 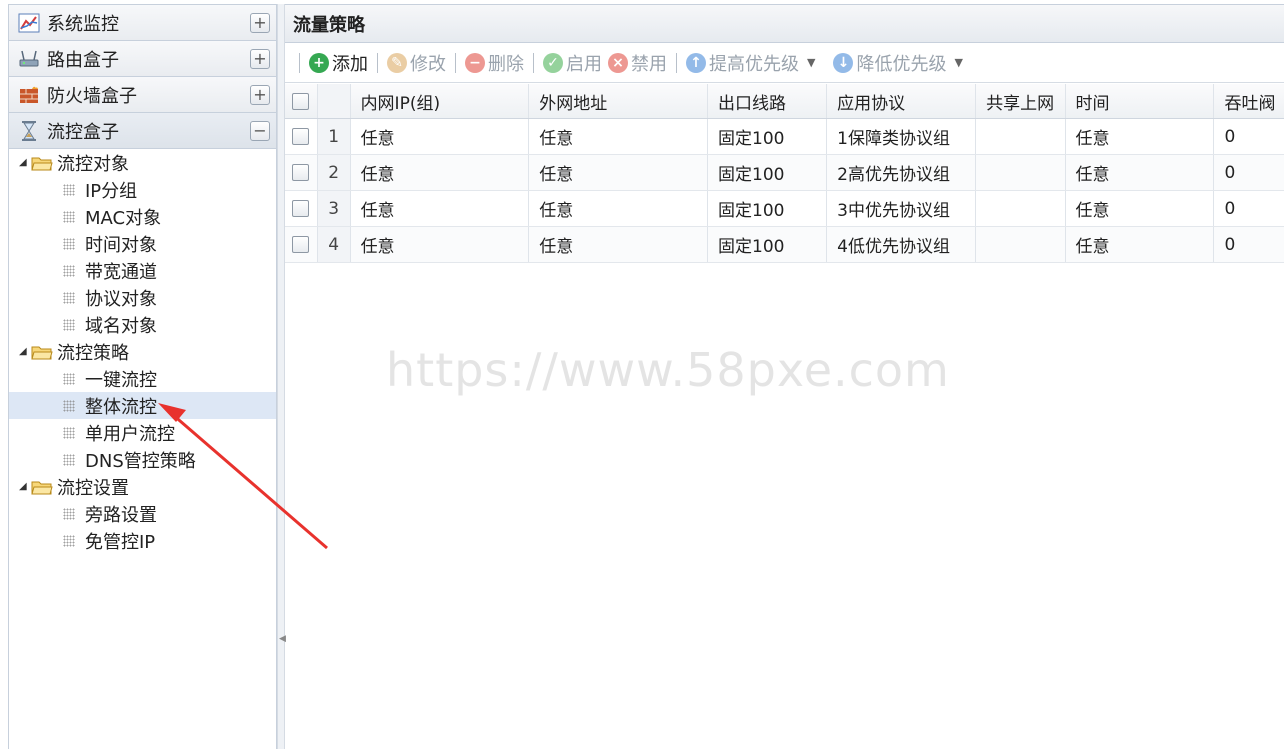 What do you see at coordinates (142, 513) in the screenshot?
I see `tree-item-bypass-settings: 旁路设置` at bounding box center [142, 513].